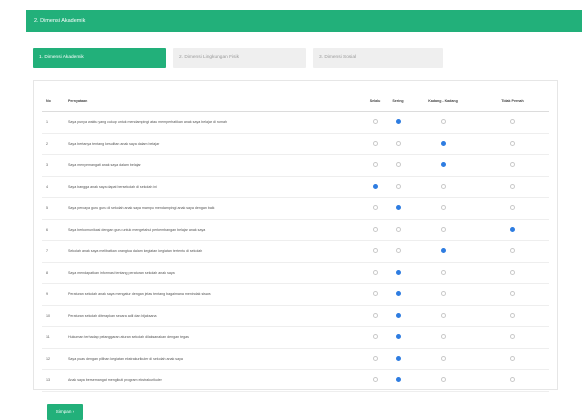 Image resolution: width=582 pixels, height=420 pixels. Describe the element at coordinates (53, 294) in the screenshot. I see `row-number: 9` at that location.